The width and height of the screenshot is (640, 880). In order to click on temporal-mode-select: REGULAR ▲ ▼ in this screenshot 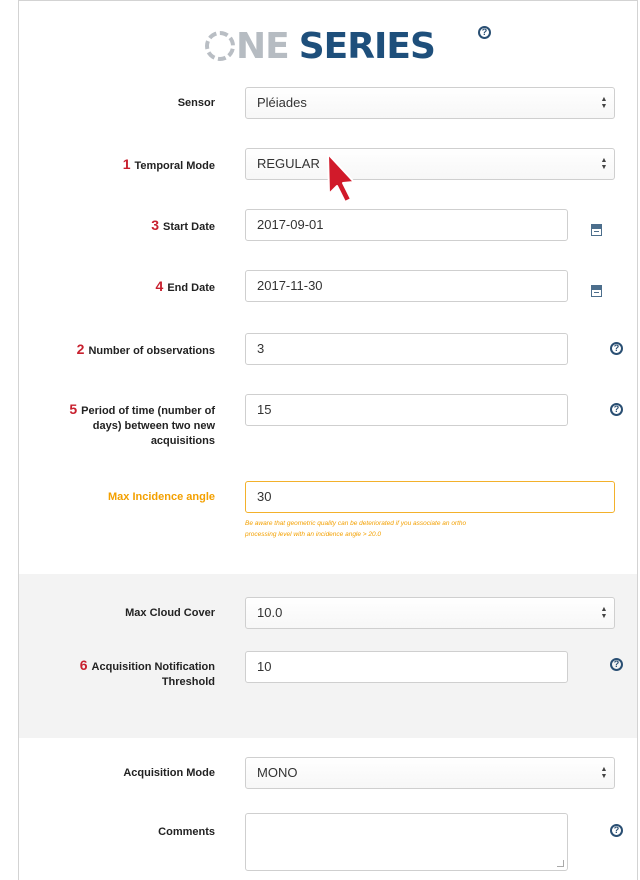, I will do `click(430, 164)`.